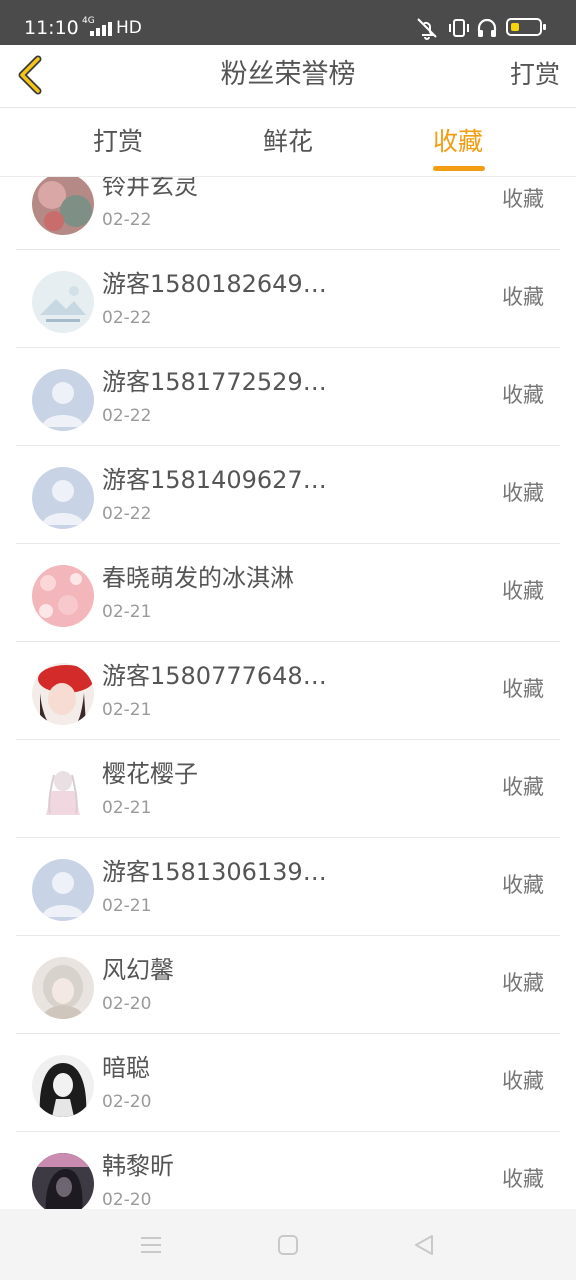 Image resolution: width=576 pixels, height=1280 pixels. What do you see at coordinates (138, 1166) in the screenshot?
I see `user-name: 韩黎昕` at bounding box center [138, 1166].